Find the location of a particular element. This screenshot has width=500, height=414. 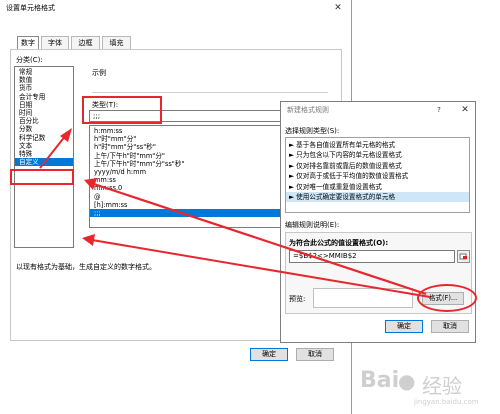

watermark-url: jingyan.baidu.com is located at coordinates (446, 402).